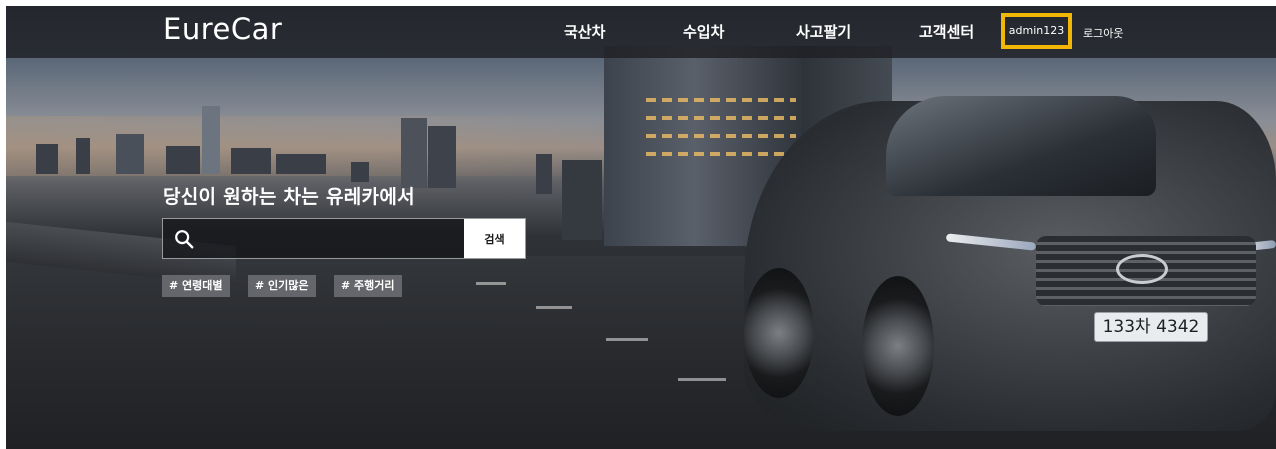  What do you see at coordinates (196, 286) in the screenshot?
I see `tag-by-age: # 연령대별` at bounding box center [196, 286].